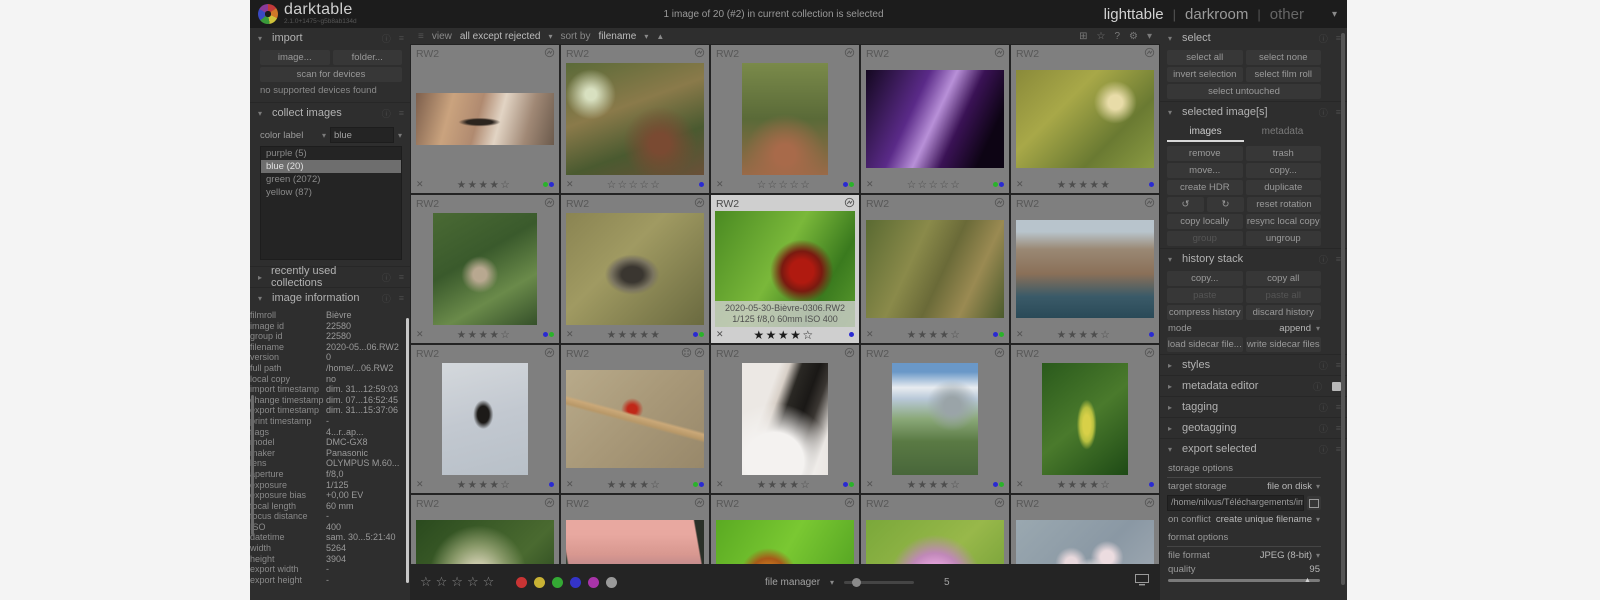 This screenshot has width=1600, height=600. What do you see at coordinates (1283, 278) in the screenshot?
I see `copy-all-button: copy all` at bounding box center [1283, 278].